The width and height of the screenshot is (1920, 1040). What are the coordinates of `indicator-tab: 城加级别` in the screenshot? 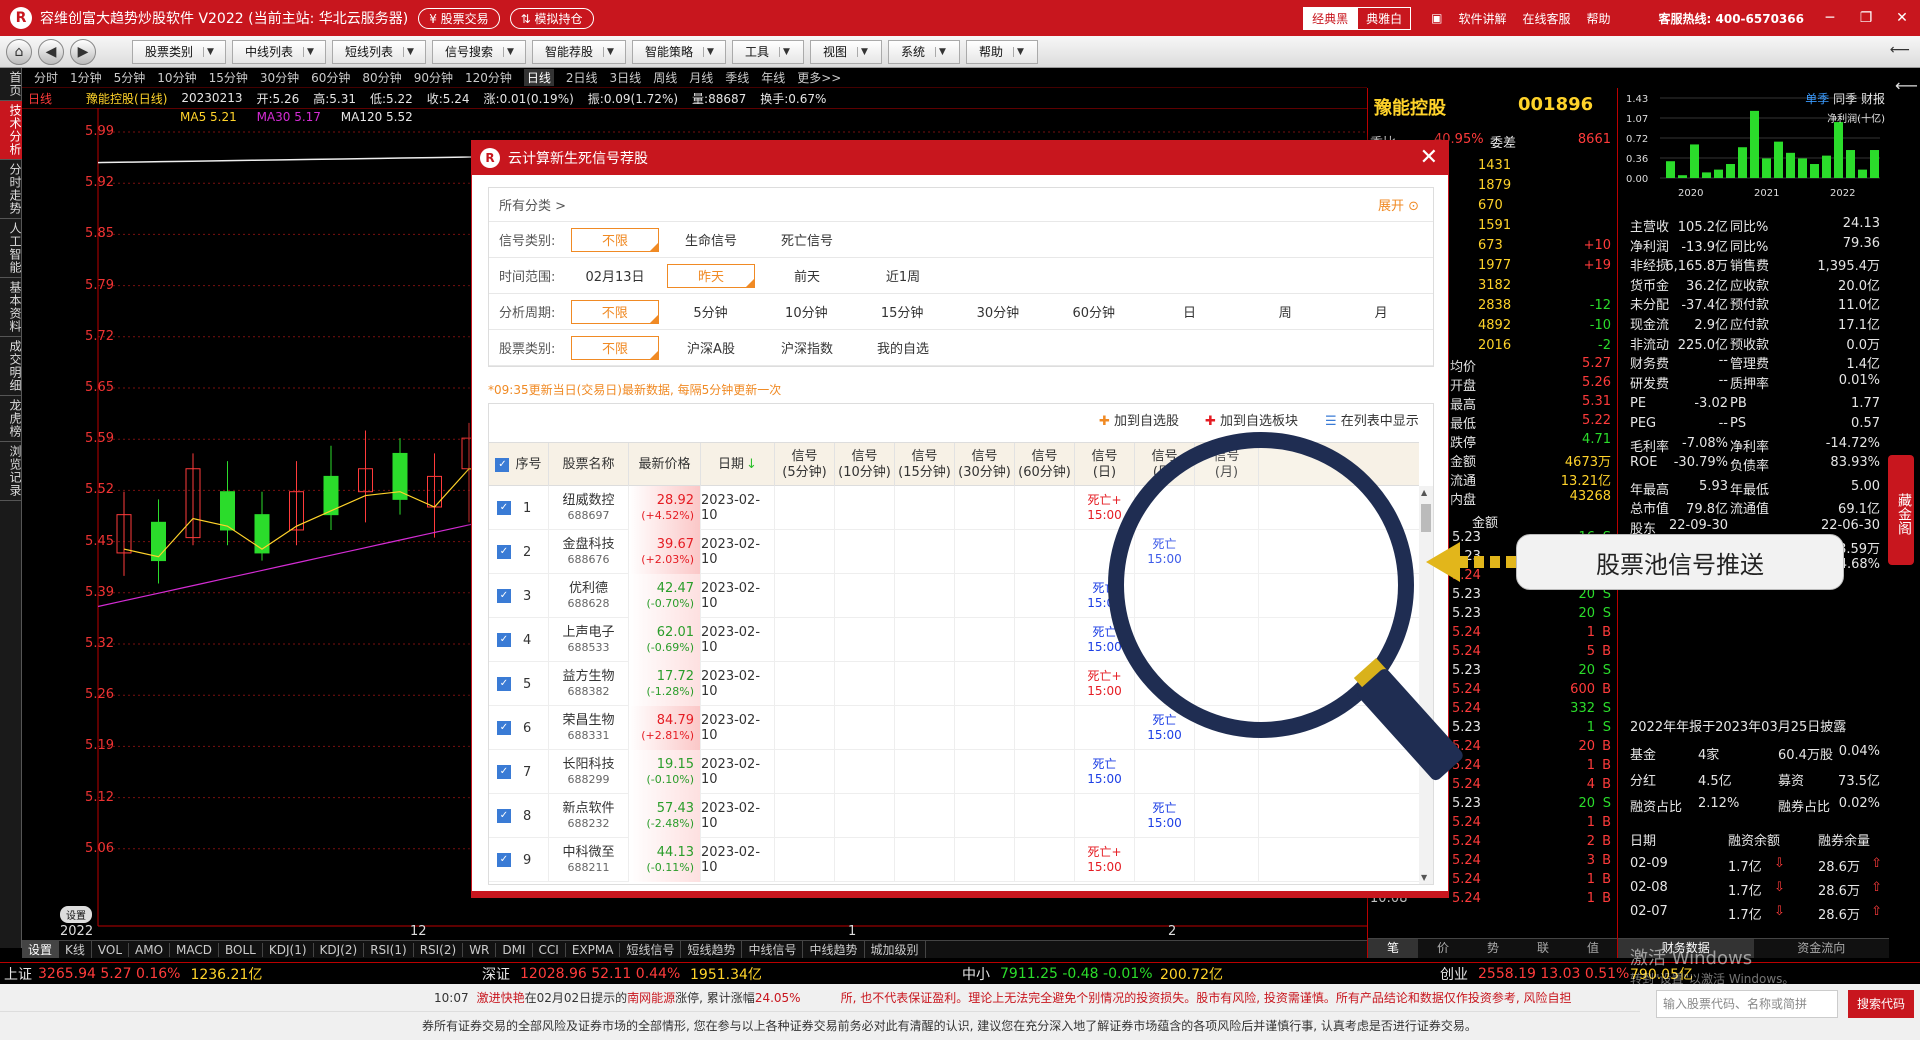 It's located at (895, 949).